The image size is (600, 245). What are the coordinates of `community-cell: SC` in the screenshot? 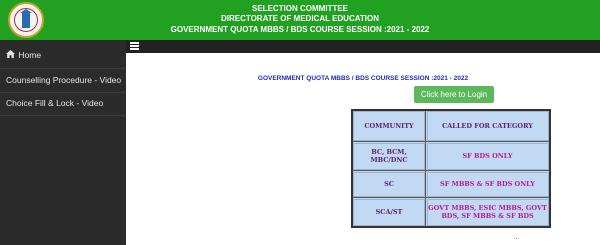 It's located at (388, 184).